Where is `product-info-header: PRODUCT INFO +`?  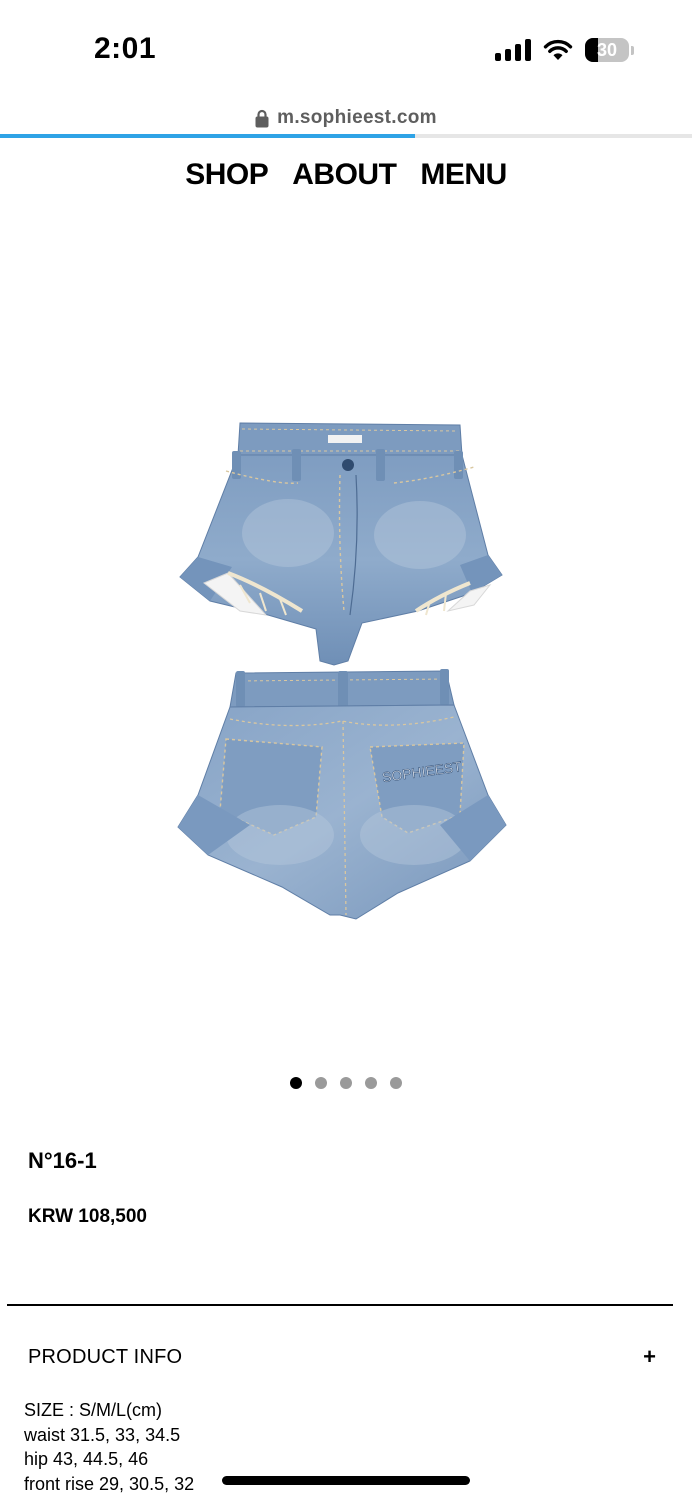 product-info-header: PRODUCT INFO + is located at coordinates (342, 1357).